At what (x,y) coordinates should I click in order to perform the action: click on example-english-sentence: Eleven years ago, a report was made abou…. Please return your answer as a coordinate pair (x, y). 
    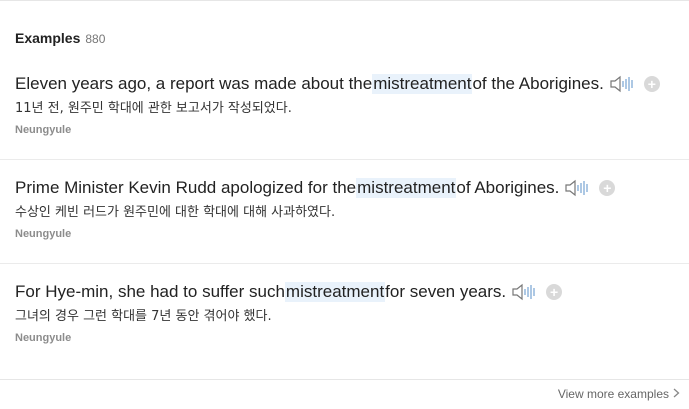
    Looking at the image, I should click on (352, 84).